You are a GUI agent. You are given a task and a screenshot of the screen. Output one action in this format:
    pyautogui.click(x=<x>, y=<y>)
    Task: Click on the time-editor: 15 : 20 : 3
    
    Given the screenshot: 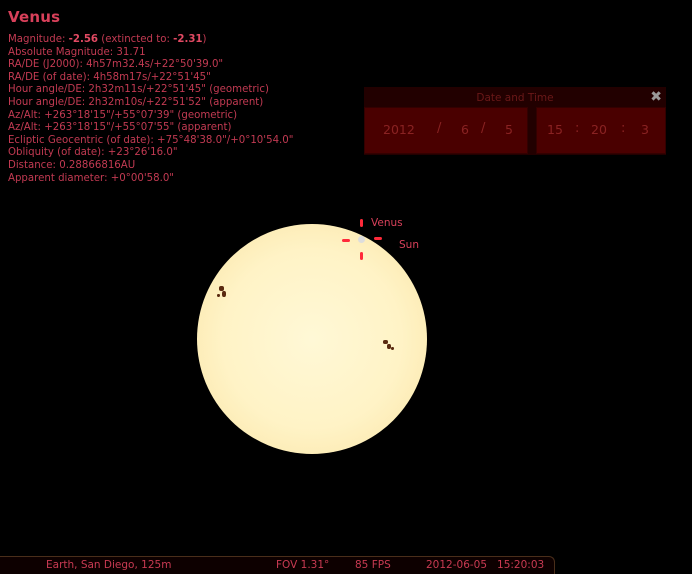 What is the action you would take?
    pyautogui.click(x=601, y=130)
    